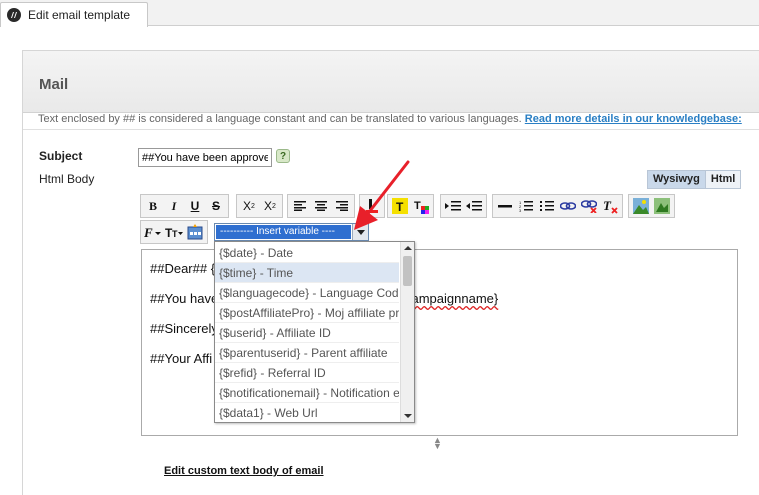  I want to click on align-center-icon, so click(321, 206).